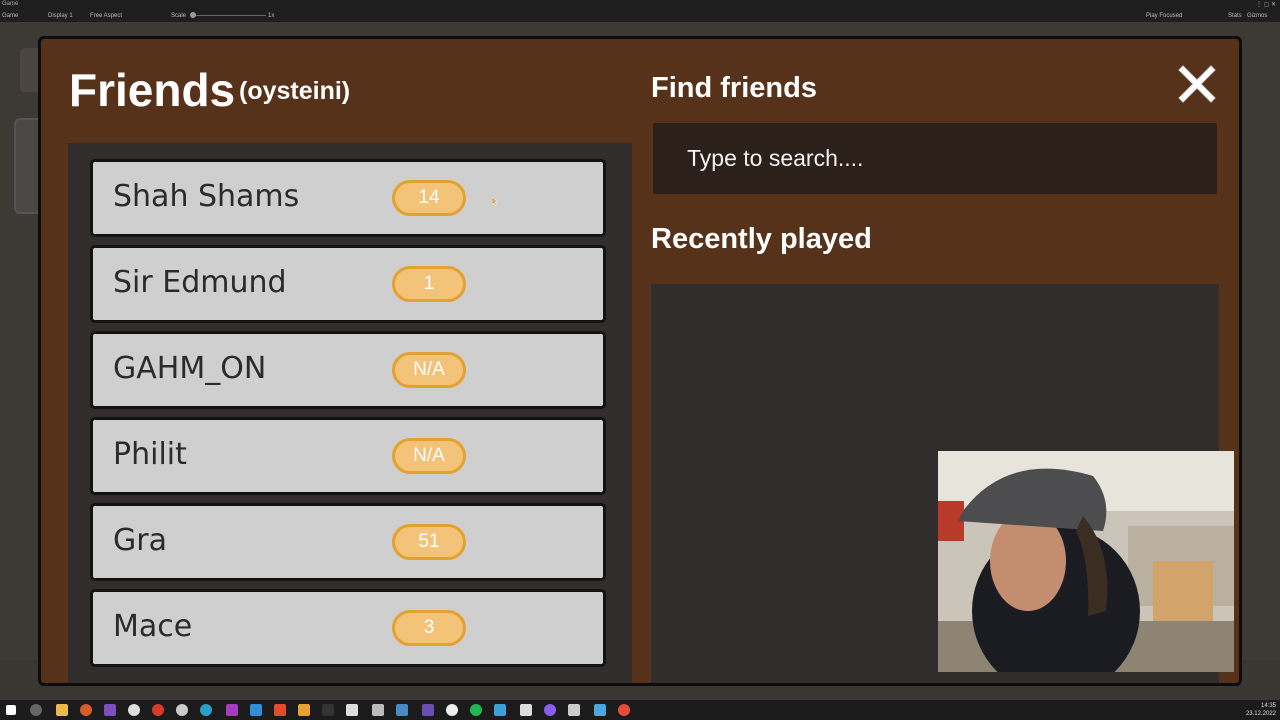 This screenshot has width=1280, height=720. I want to click on friend-count-badge: 51, so click(429, 542).